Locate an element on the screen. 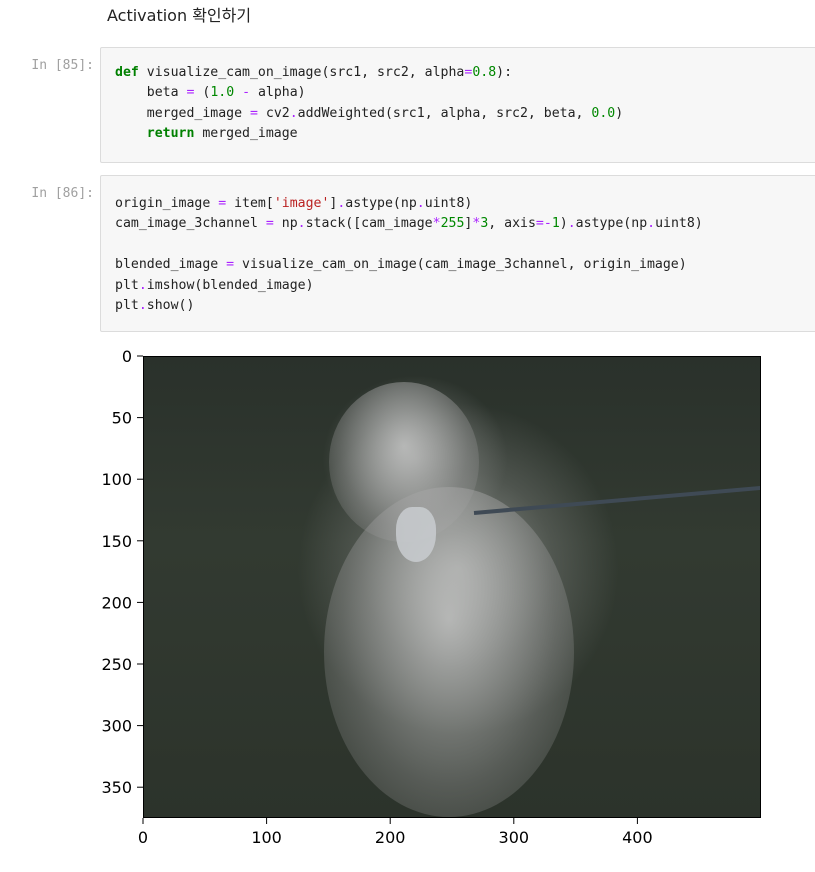 The height and width of the screenshot is (872, 815). y-tick-label: 150 is located at coordinates (116, 541).